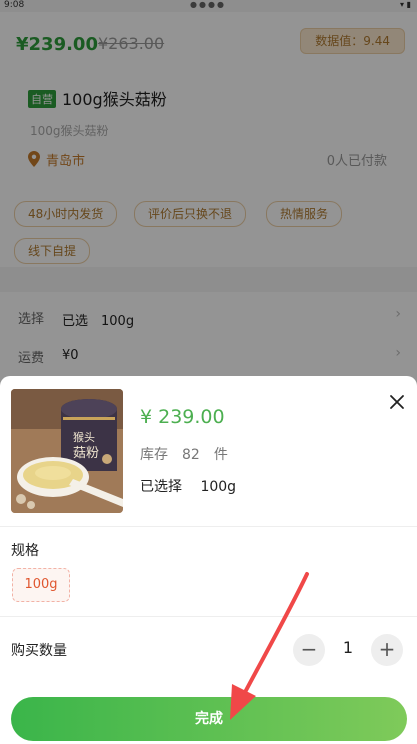  Describe the element at coordinates (184, 455) in the screenshot. I see `stock-text: 库存 82 件` at that location.